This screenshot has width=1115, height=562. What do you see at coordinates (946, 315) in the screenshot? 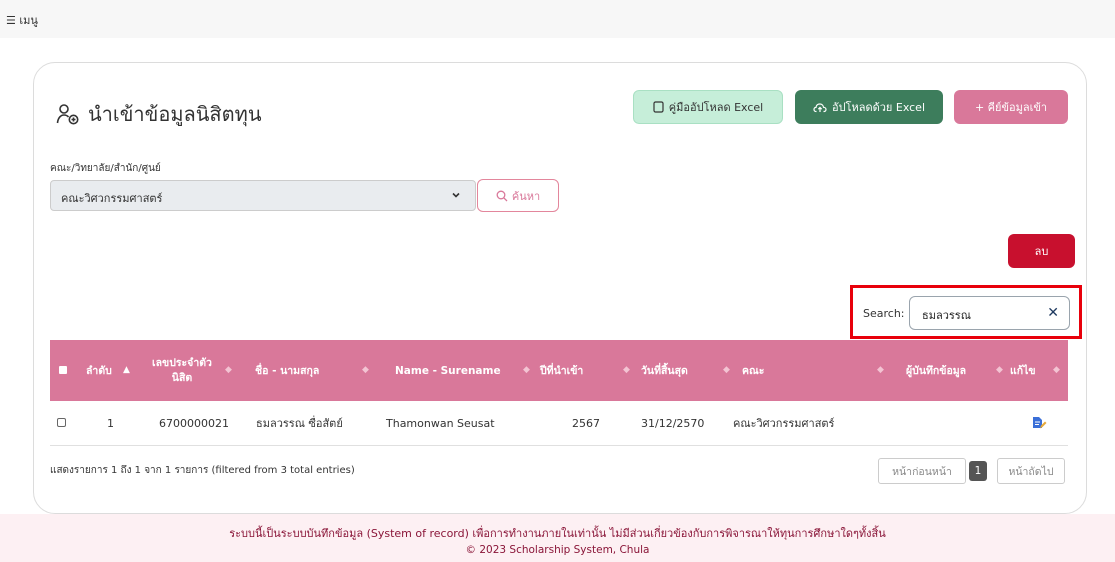
I see `table-search-value: ธมลวรรณ` at bounding box center [946, 315].